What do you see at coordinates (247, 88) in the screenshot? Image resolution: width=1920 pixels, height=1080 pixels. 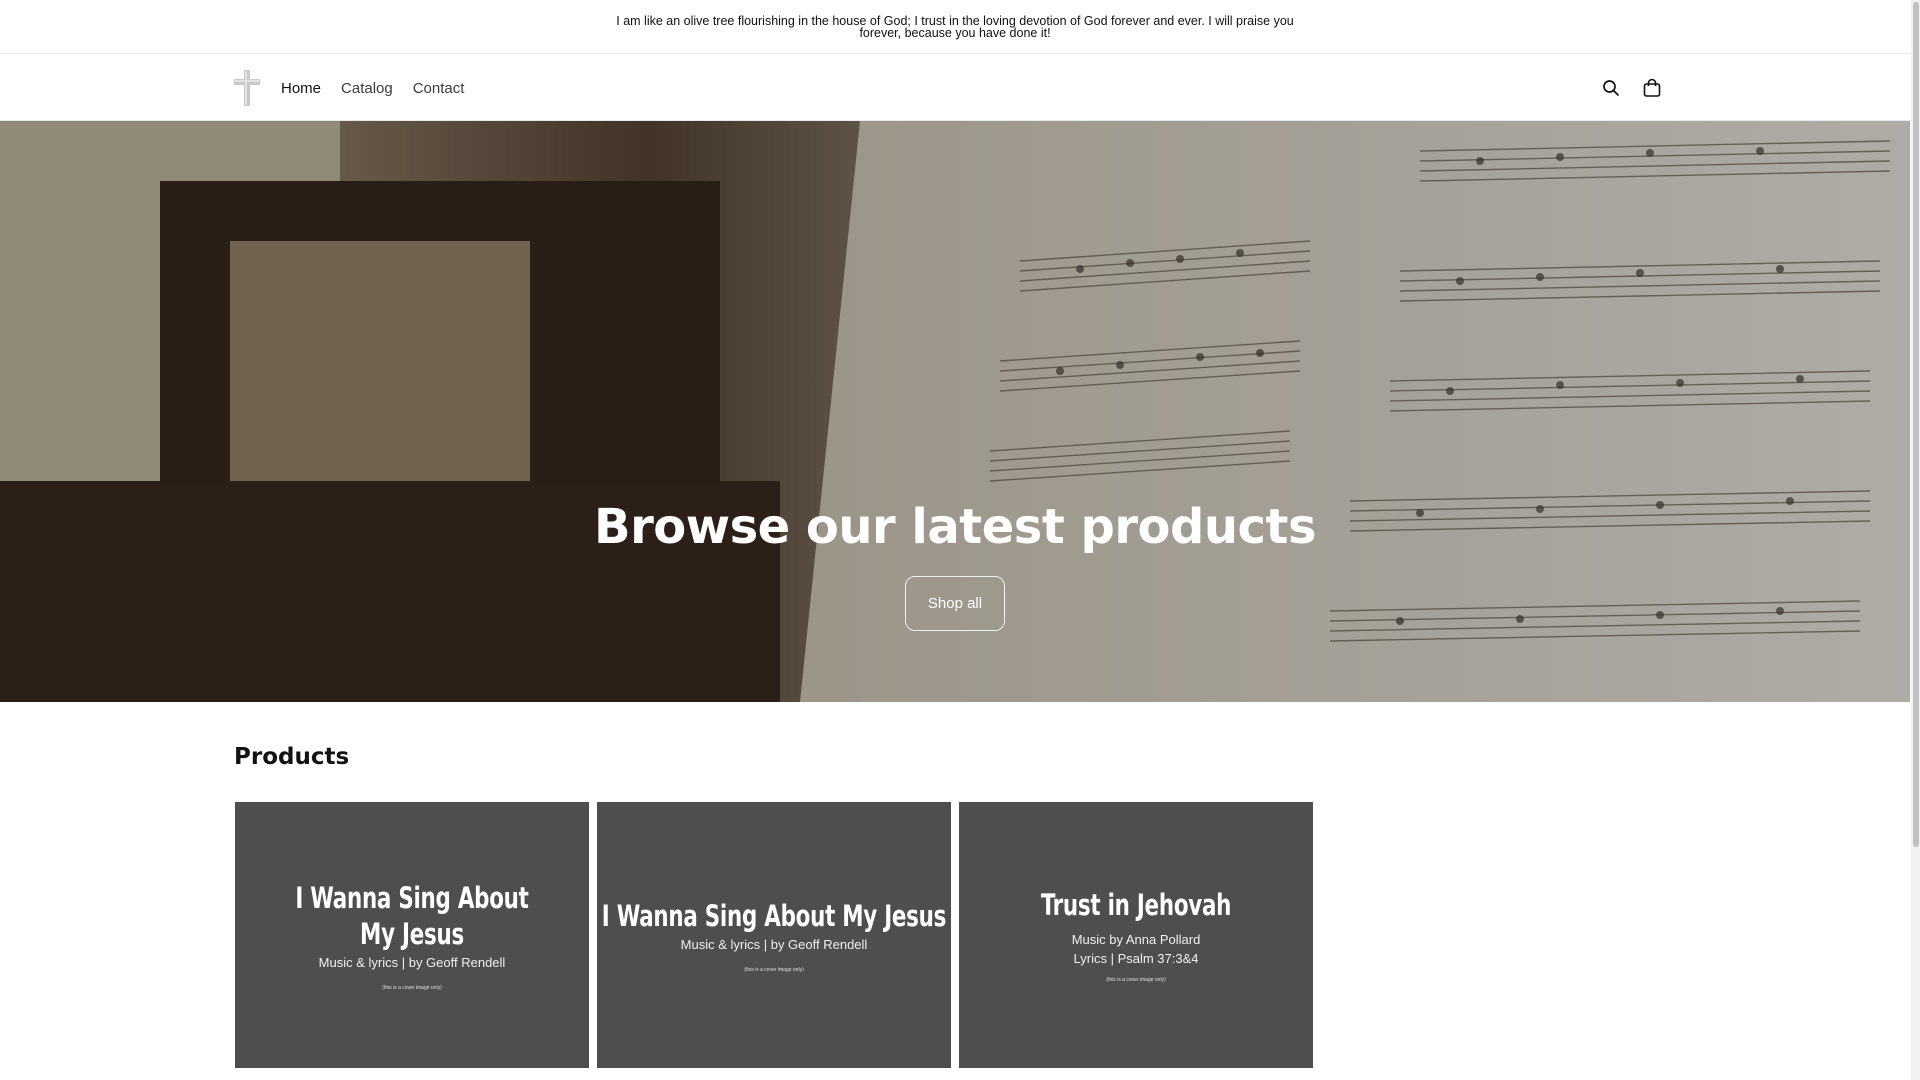 I see `cross-icon` at bounding box center [247, 88].